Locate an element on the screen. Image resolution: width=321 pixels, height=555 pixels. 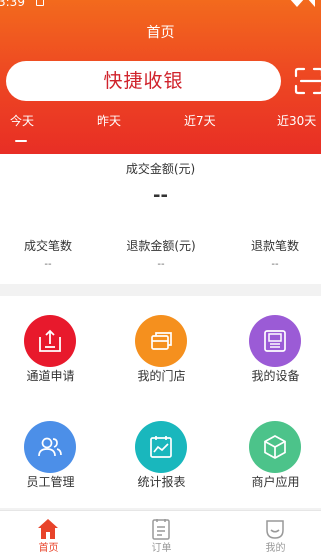
staff-icon is located at coordinates (50, 447).